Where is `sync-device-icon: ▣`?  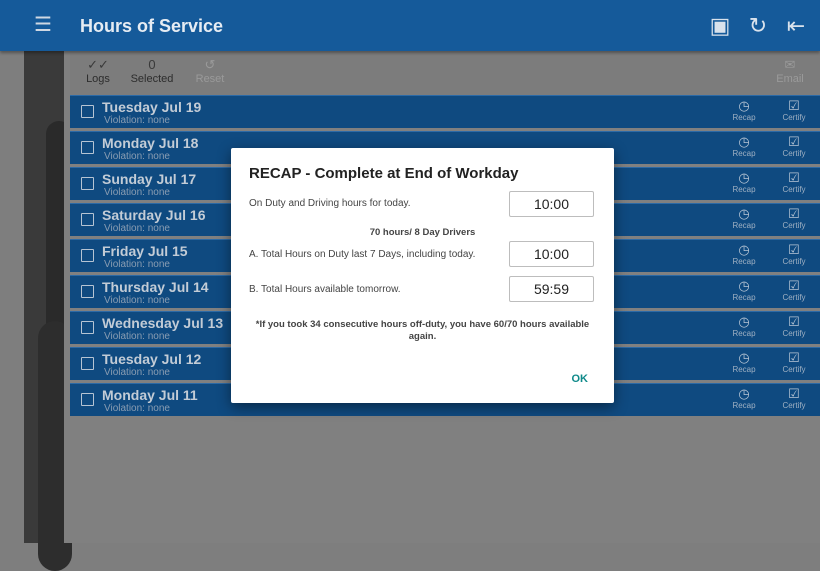 sync-device-icon: ▣ is located at coordinates (720, 26).